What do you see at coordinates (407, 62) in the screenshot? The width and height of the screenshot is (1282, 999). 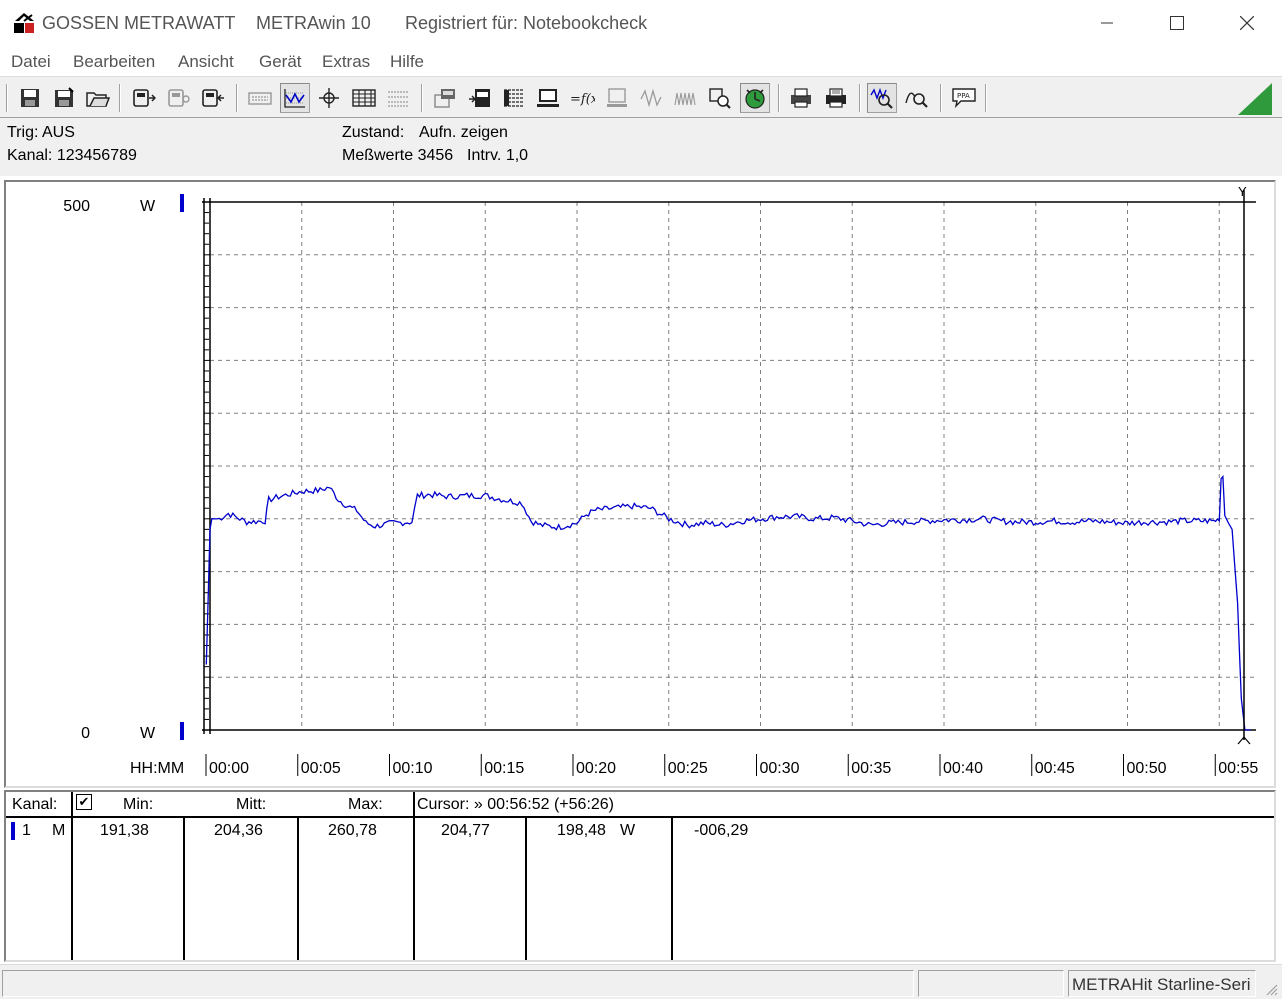 I see `menu-hilfe: Hilfe` at bounding box center [407, 62].